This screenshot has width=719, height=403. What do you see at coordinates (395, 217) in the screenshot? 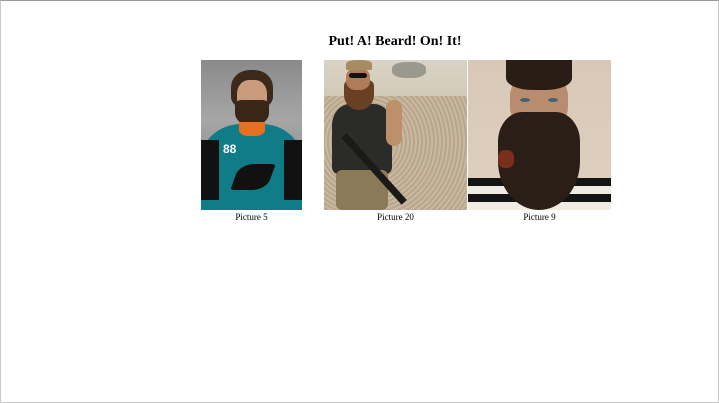
I see `picture-20-caption: Picture 20` at bounding box center [395, 217].